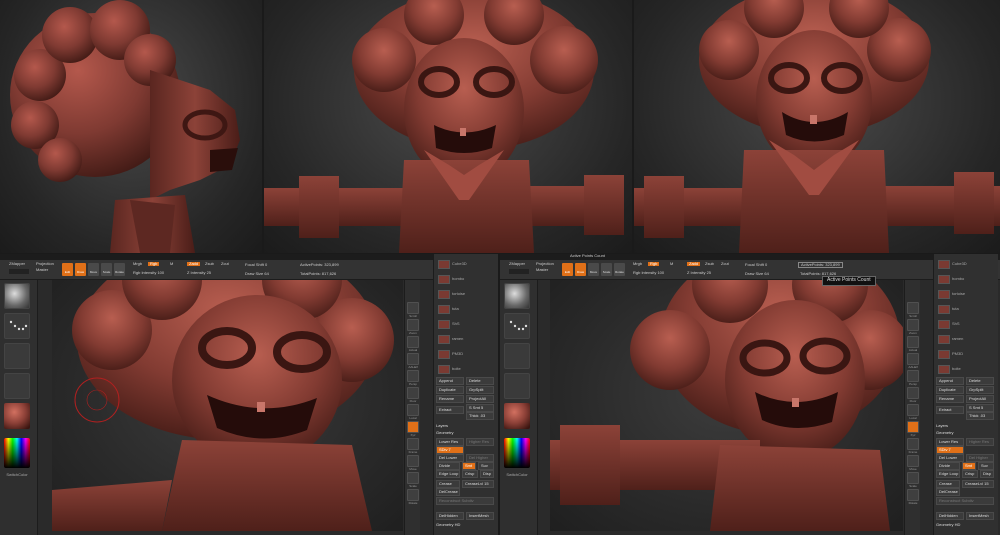  I want to click on crisp-button: Crisp, so click(970, 474).